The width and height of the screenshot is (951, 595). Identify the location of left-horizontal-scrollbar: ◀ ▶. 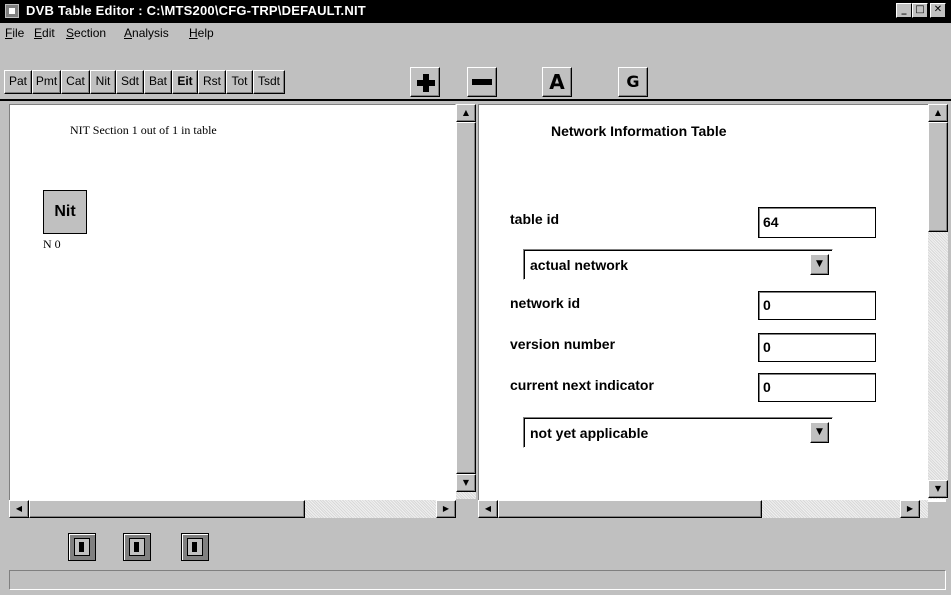
(232, 509).